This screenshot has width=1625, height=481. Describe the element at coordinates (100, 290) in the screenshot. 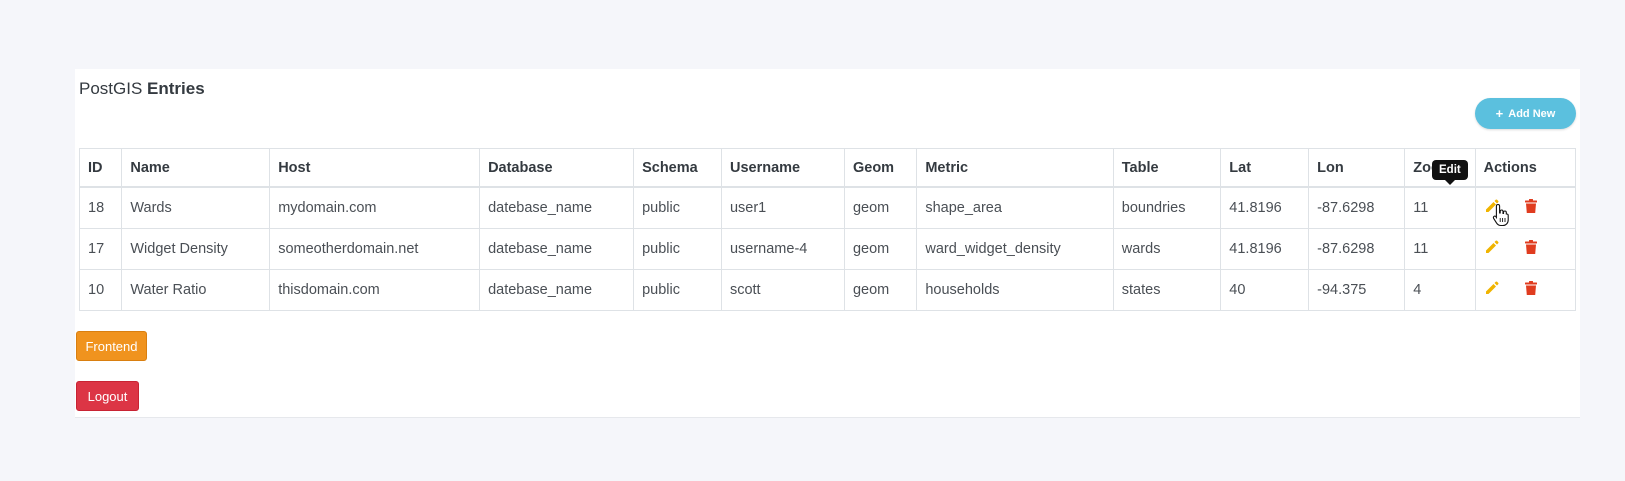

I see `cell-id: 10` at that location.